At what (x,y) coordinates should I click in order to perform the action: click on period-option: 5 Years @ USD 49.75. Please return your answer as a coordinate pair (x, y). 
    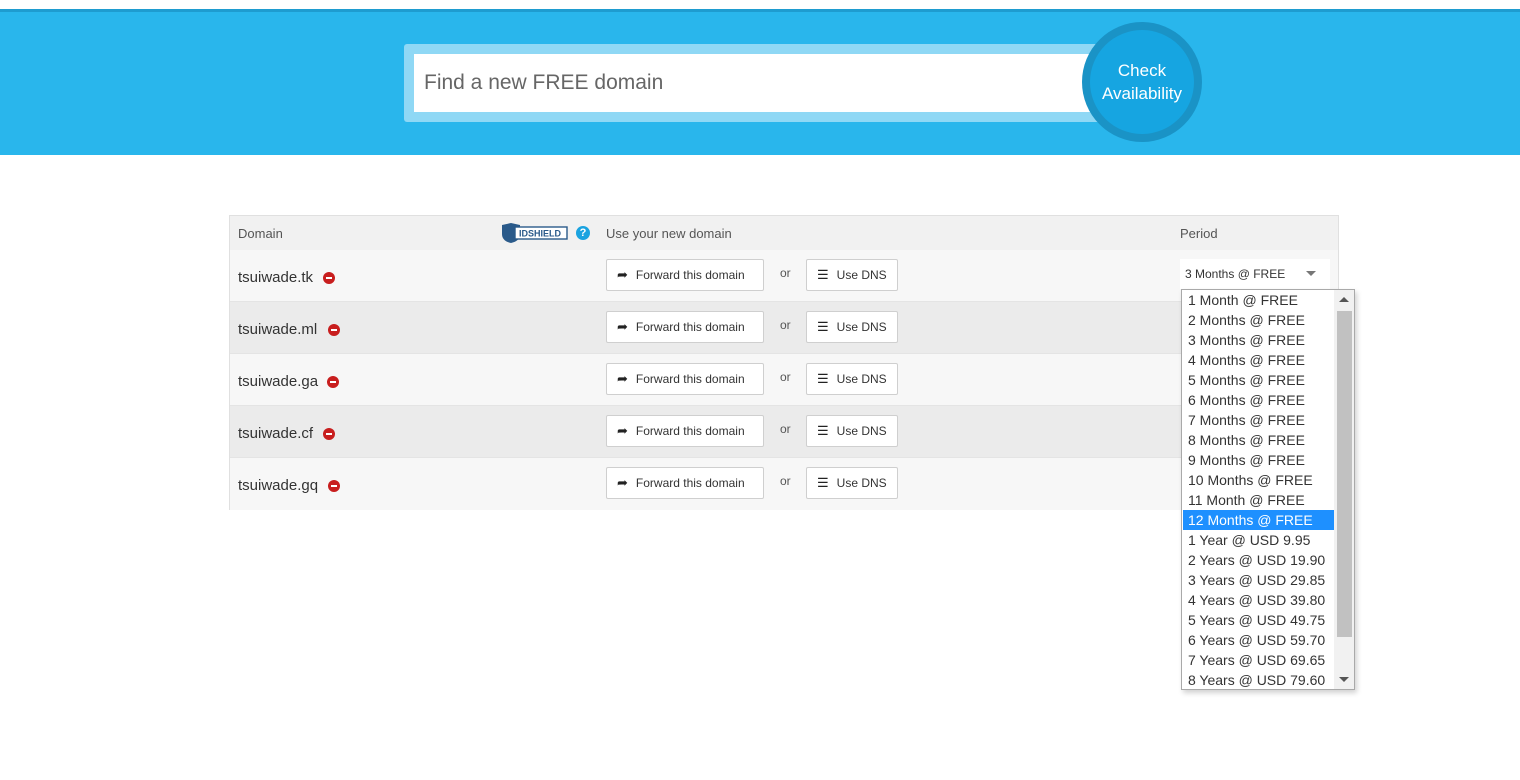
    Looking at the image, I should click on (1258, 620).